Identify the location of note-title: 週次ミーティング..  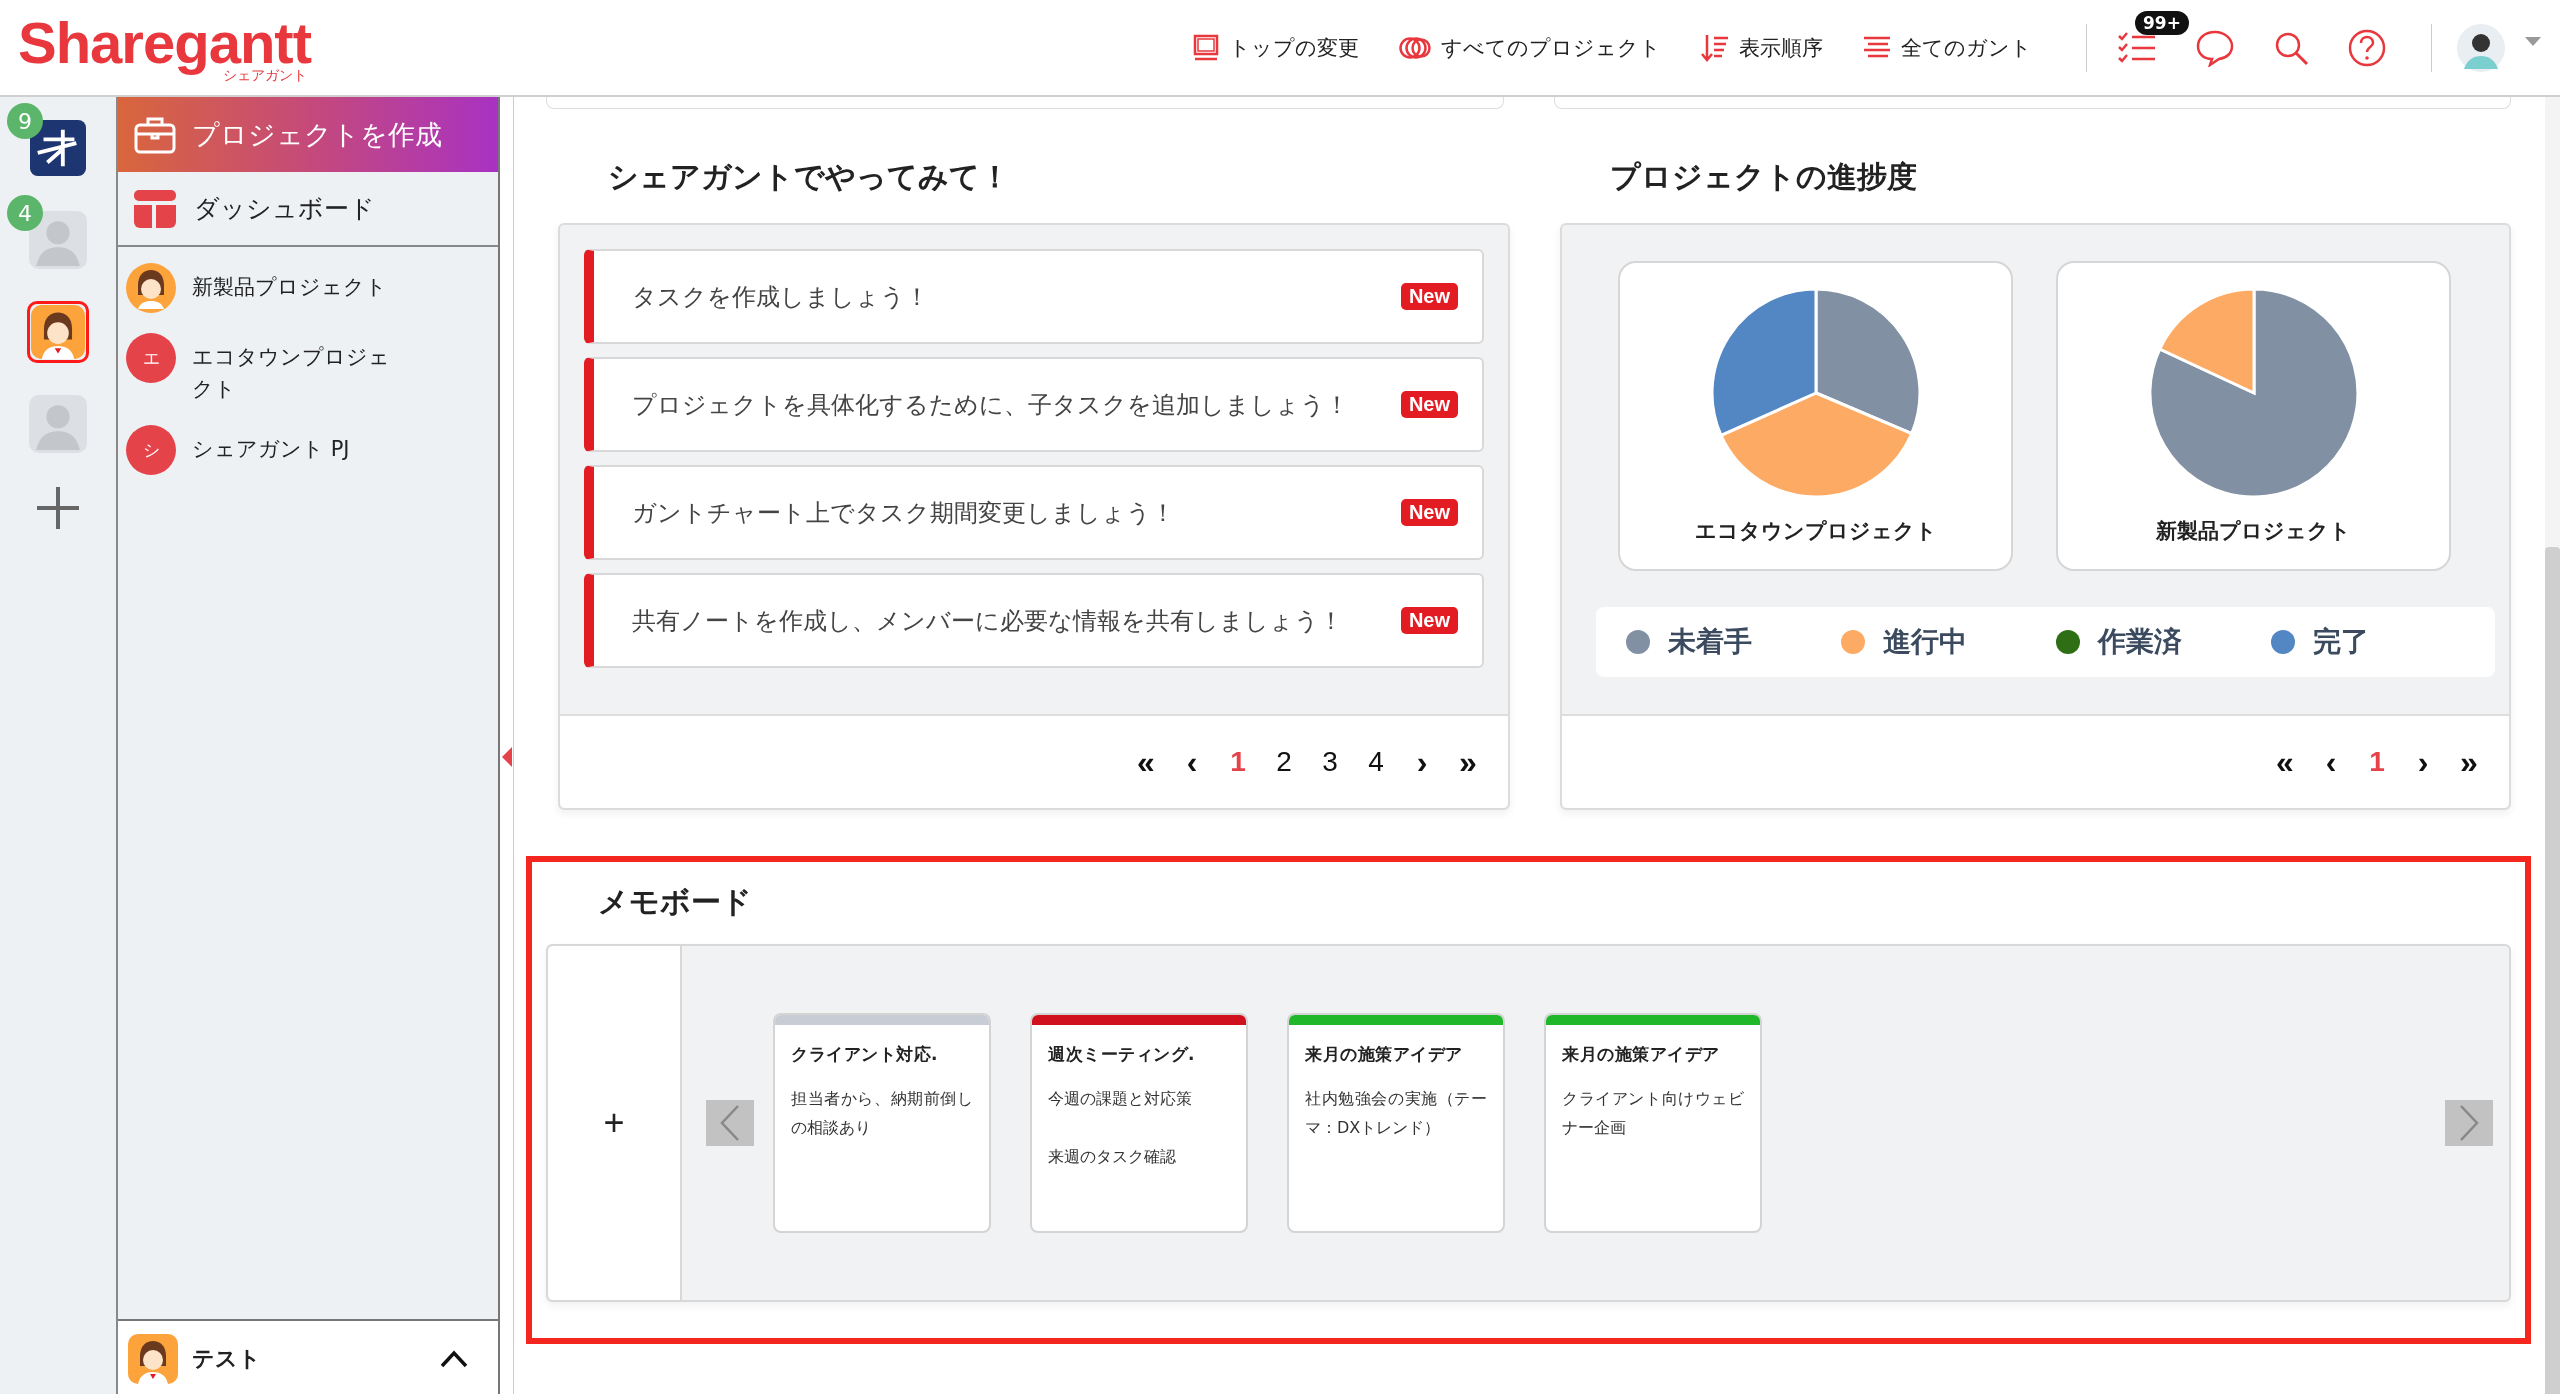
(1122, 1054).